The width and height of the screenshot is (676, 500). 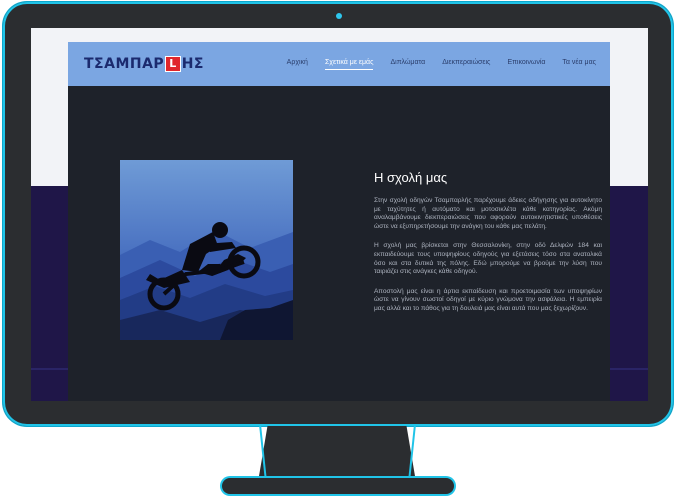 I want to click on motocross-rider-icon, so click(x=206, y=250).